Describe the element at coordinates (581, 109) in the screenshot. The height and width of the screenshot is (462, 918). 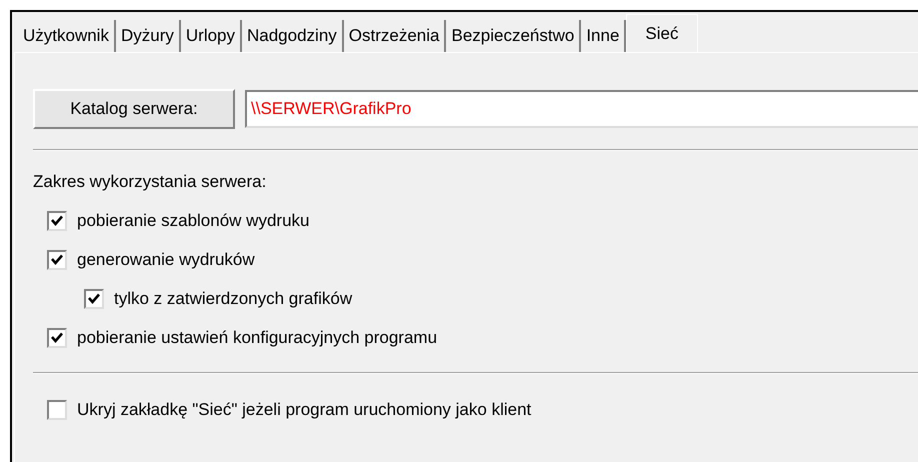
I see `server-path-field: \\SERWER\GrafikPro` at that location.